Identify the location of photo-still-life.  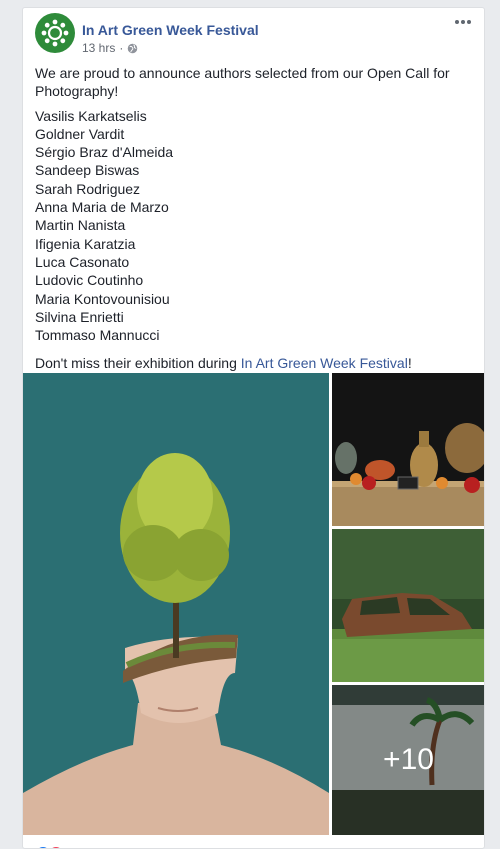
(408, 449).